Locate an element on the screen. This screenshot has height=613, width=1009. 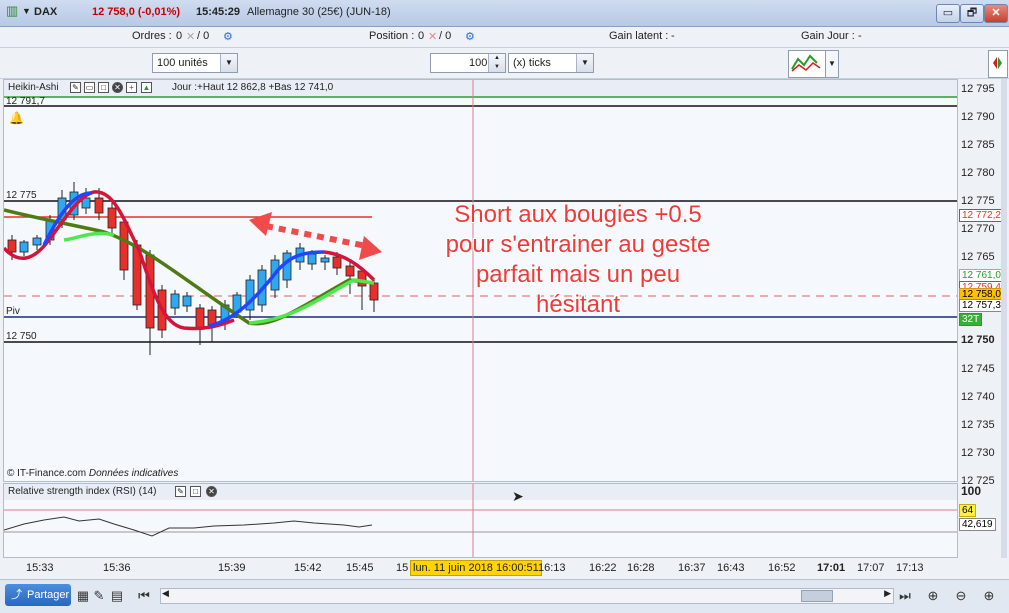
time-scrollbar-track: ◀ ▶ is located at coordinates (527, 596).